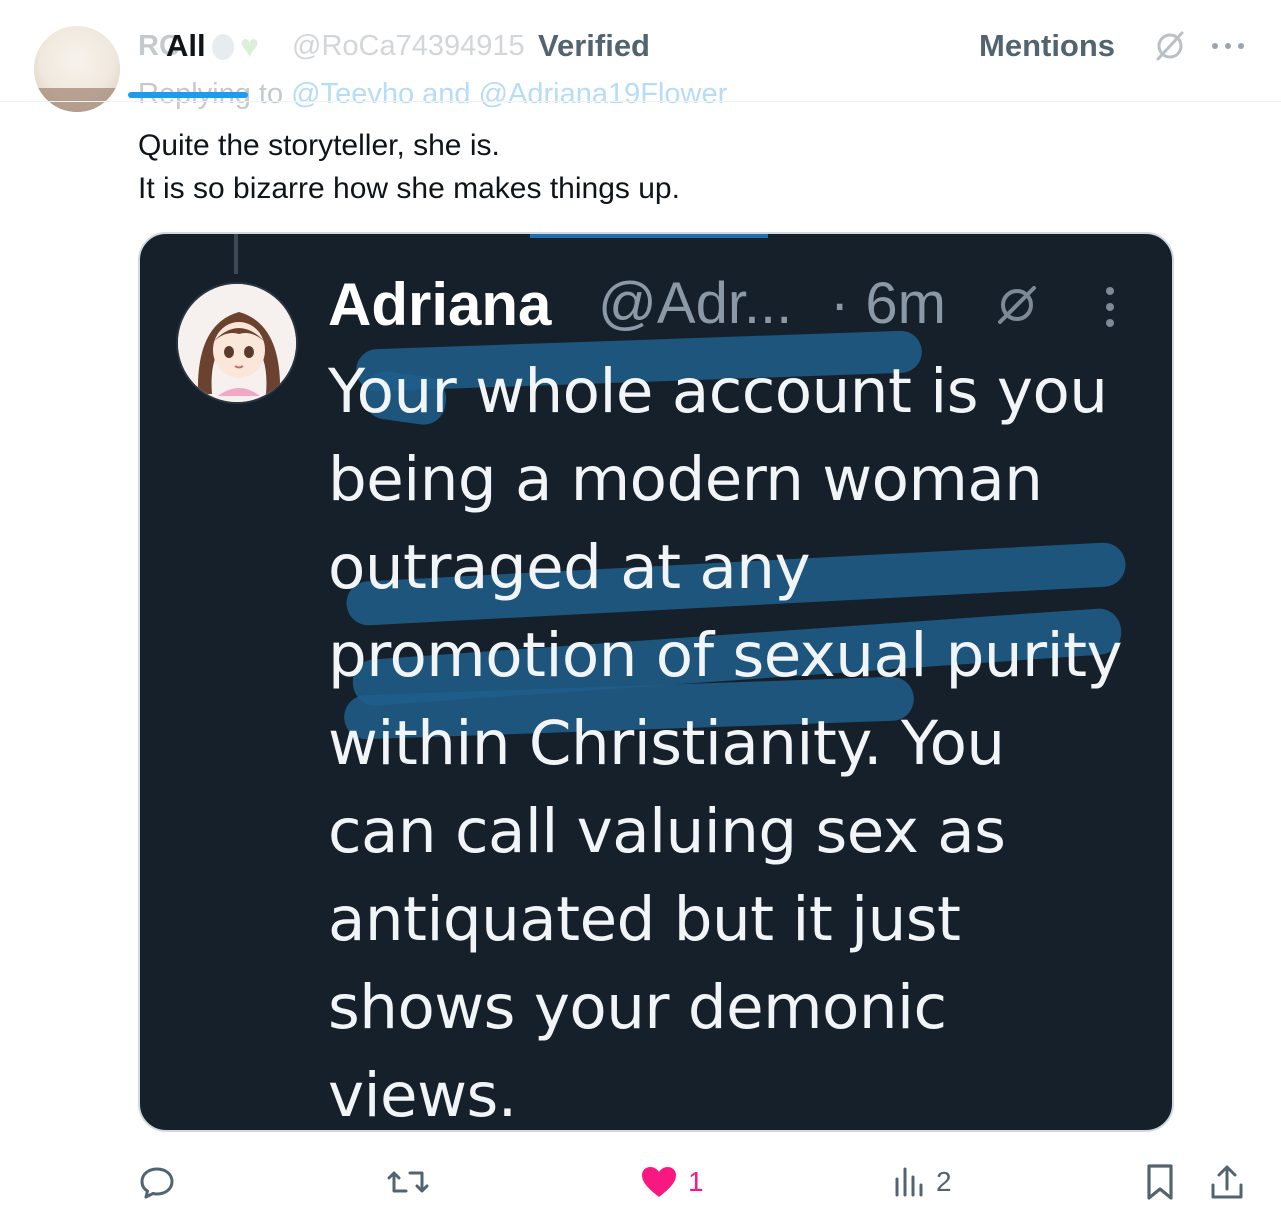 This screenshot has width=1281, height=1227. What do you see at coordinates (644, 919) in the screenshot?
I see `embedded-text-line: antiquated but it just` at bounding box center [644, 919].